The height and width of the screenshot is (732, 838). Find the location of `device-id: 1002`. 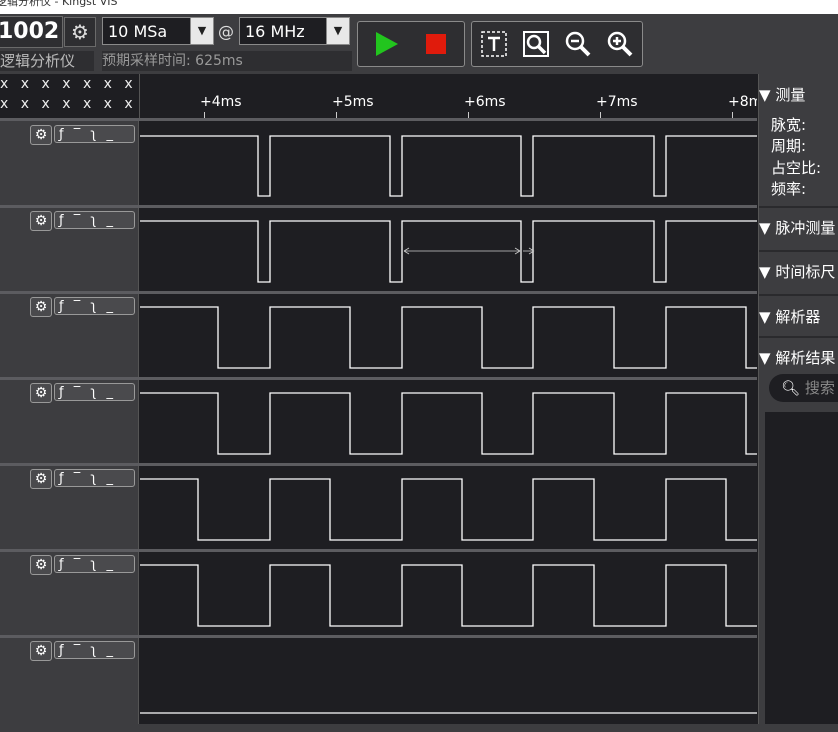

device-id: 1002 is located at coordinates (31, 32).